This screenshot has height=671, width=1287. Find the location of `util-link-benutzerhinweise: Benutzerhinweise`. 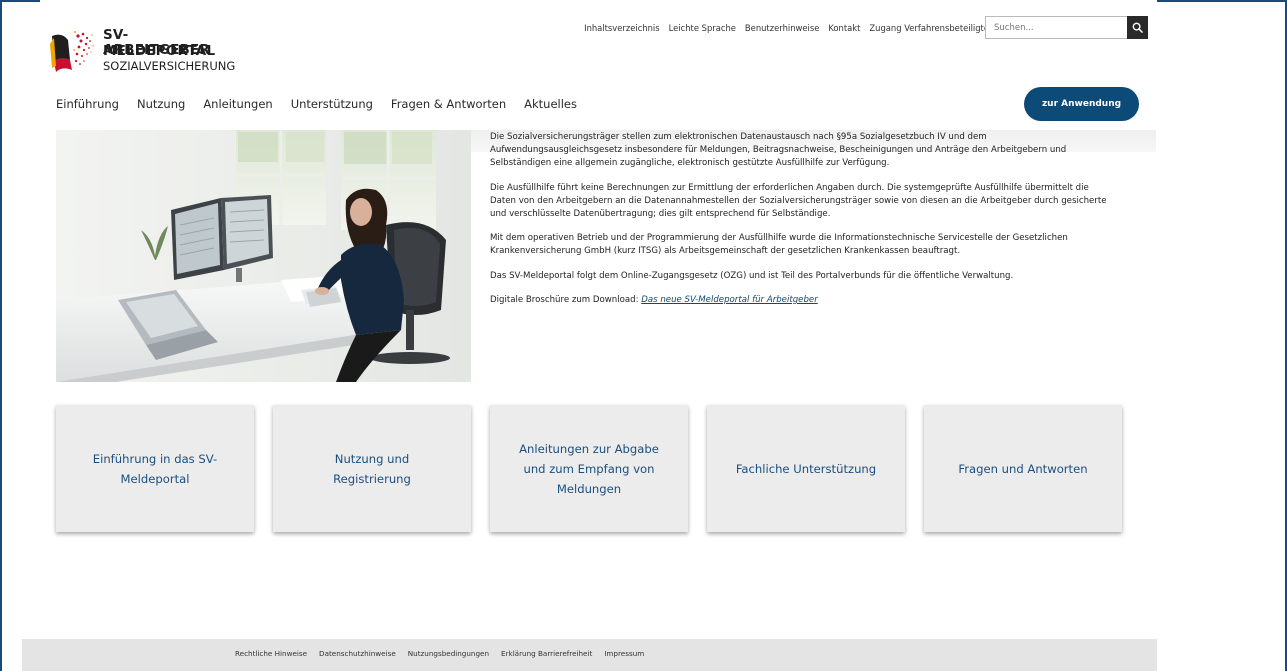

util-link-benutzerhinweise: Benutzerhinweise is located at coordinates (782, 28).